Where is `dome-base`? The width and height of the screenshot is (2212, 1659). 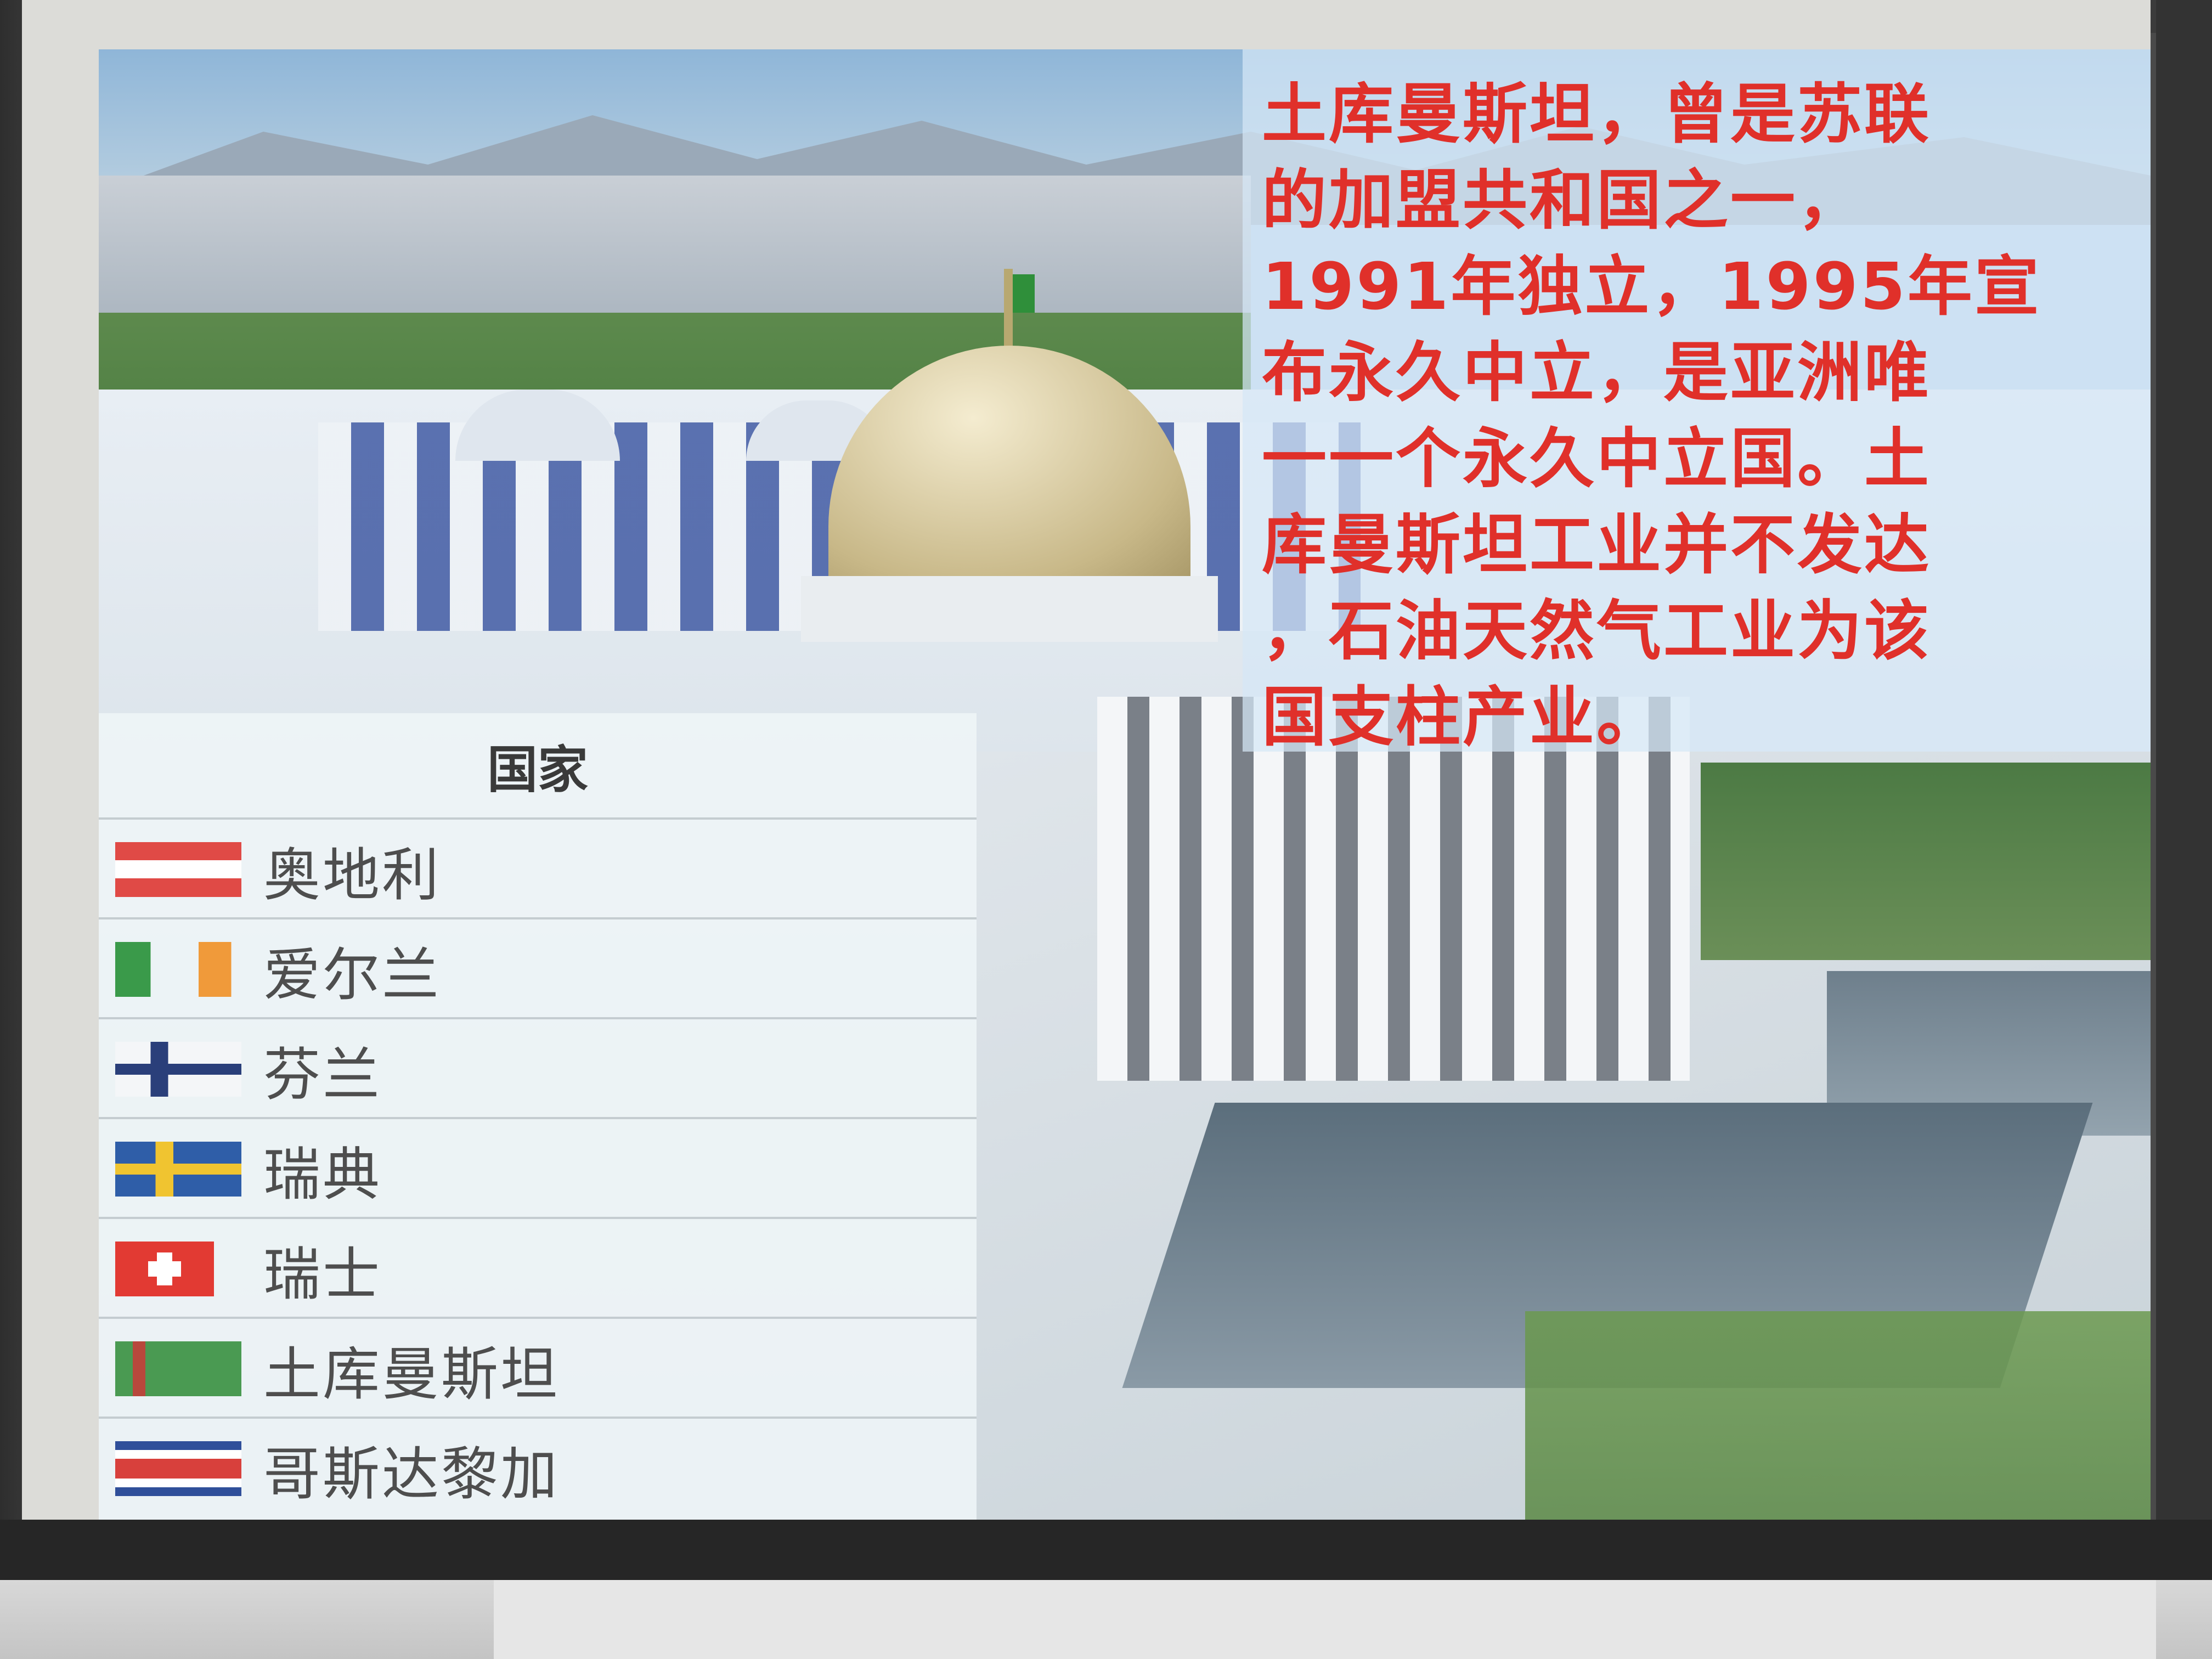 dome-base is located at coordinates (1010, 609).